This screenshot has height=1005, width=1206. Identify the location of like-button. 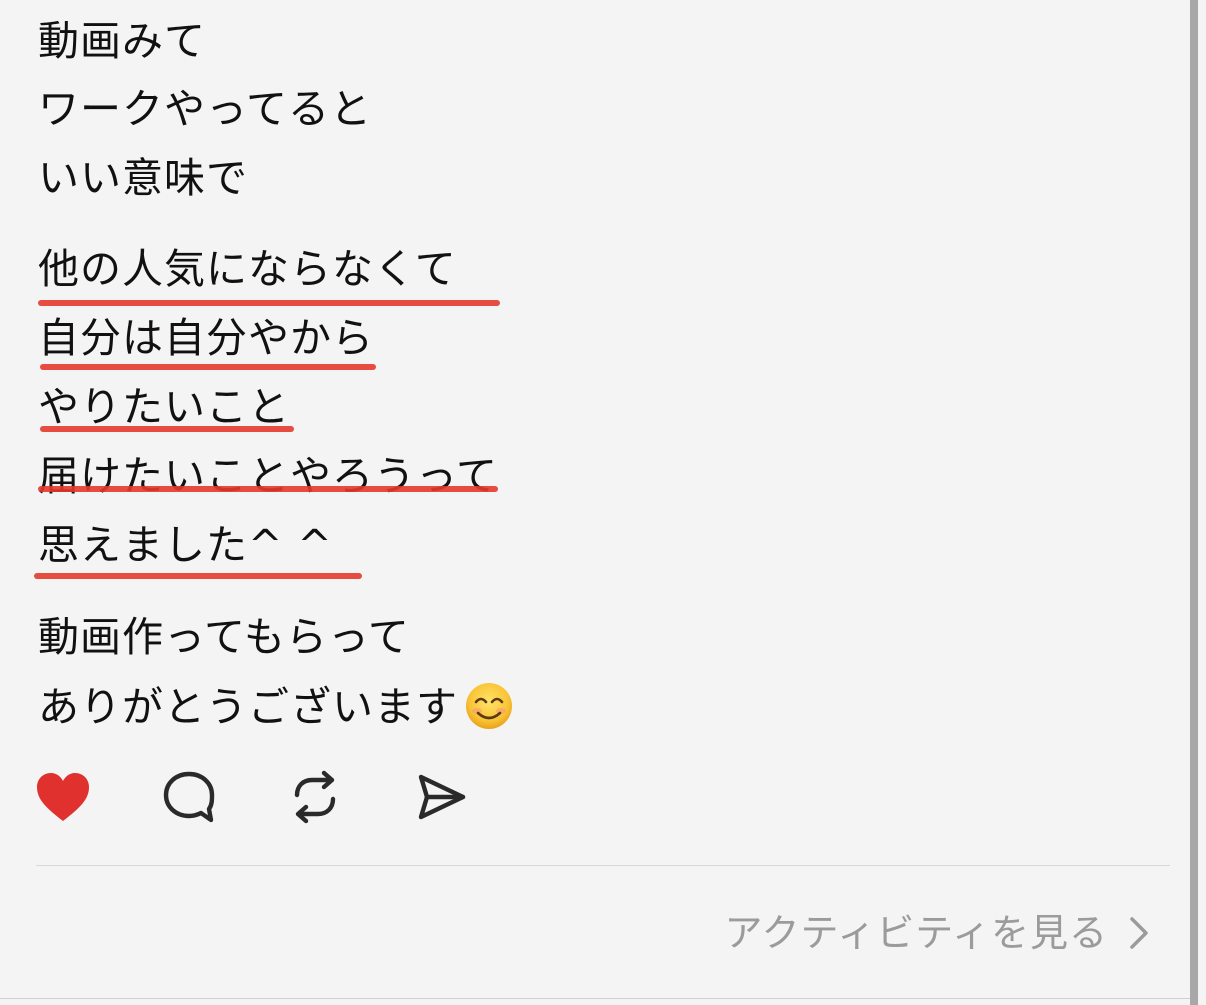
(63, 797).